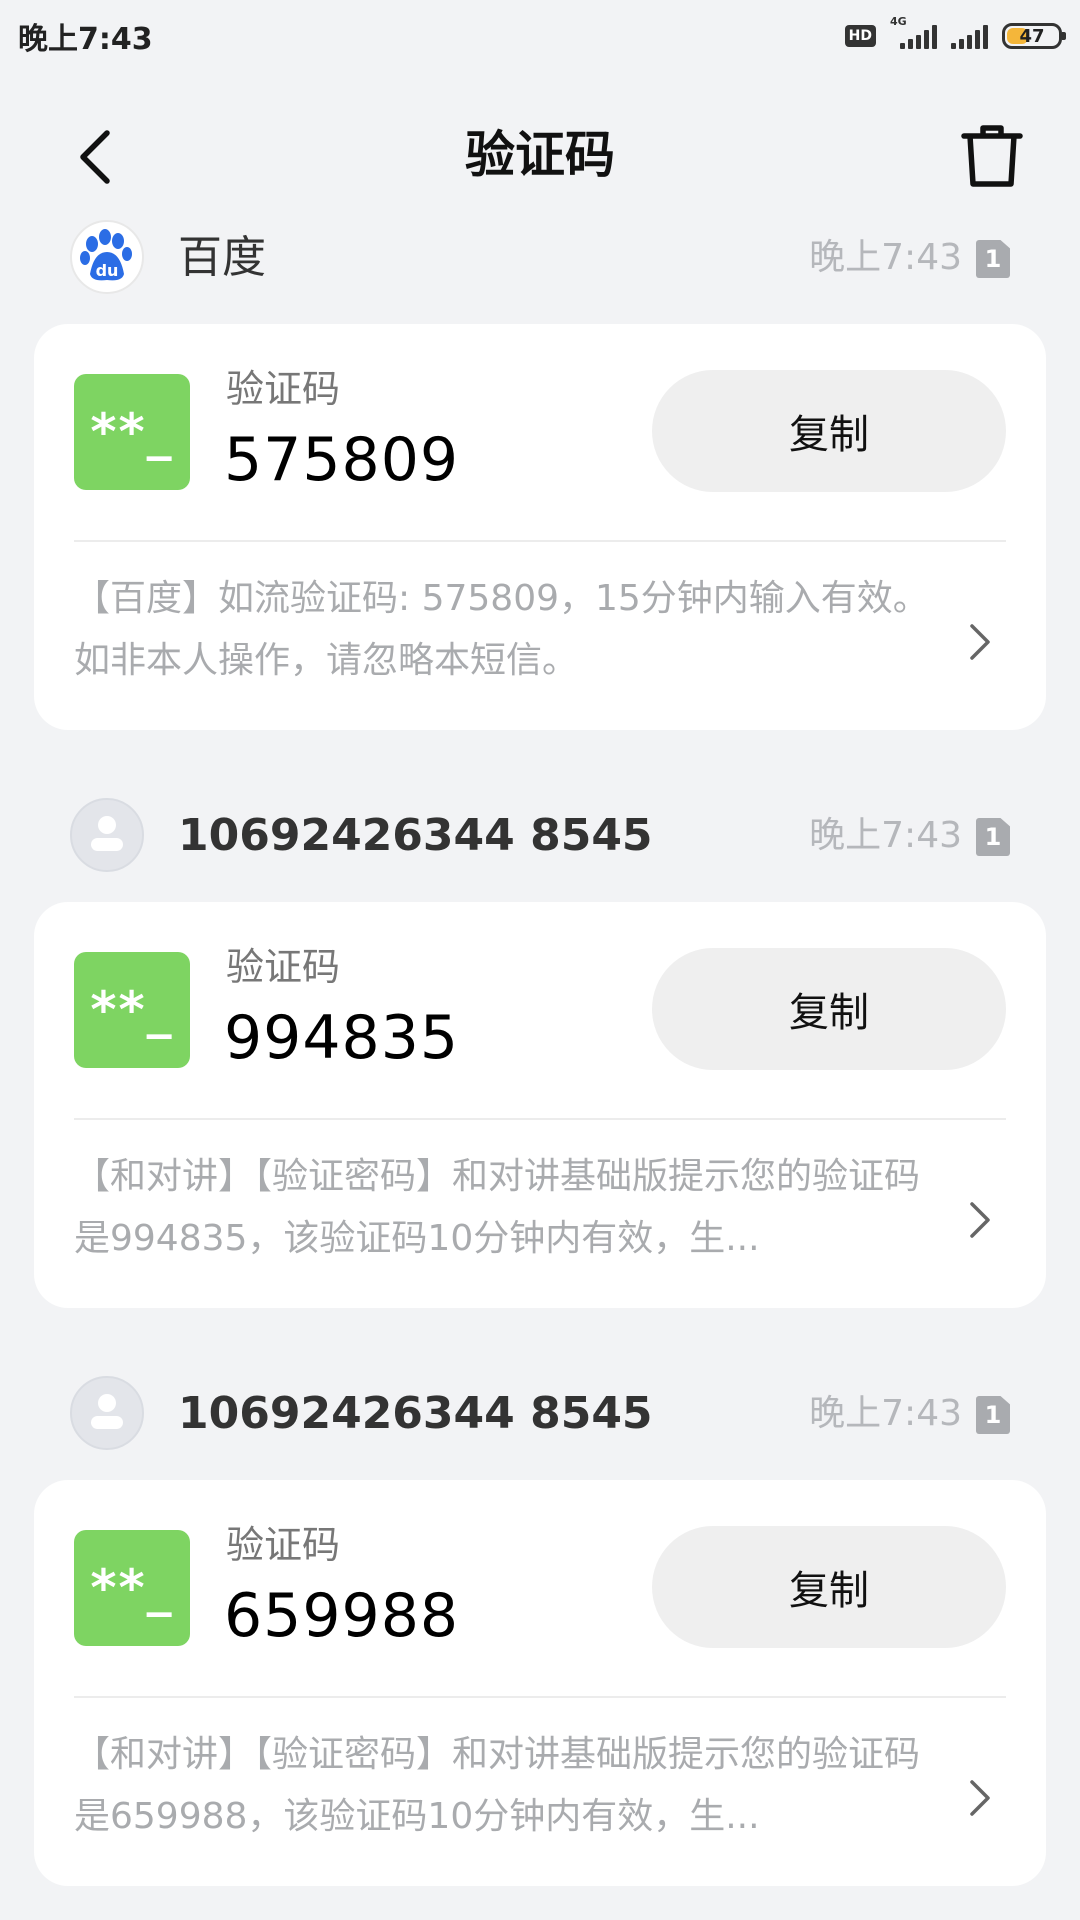 The image size is (1080, 1920). I want to click on header: 验证码, so click(540, 155).